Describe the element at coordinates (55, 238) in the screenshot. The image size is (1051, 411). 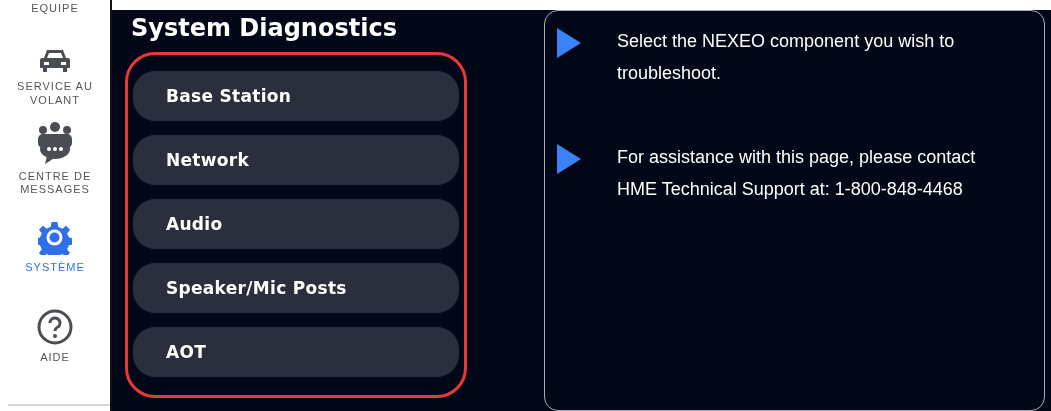
I see `settings-icon` at that location.